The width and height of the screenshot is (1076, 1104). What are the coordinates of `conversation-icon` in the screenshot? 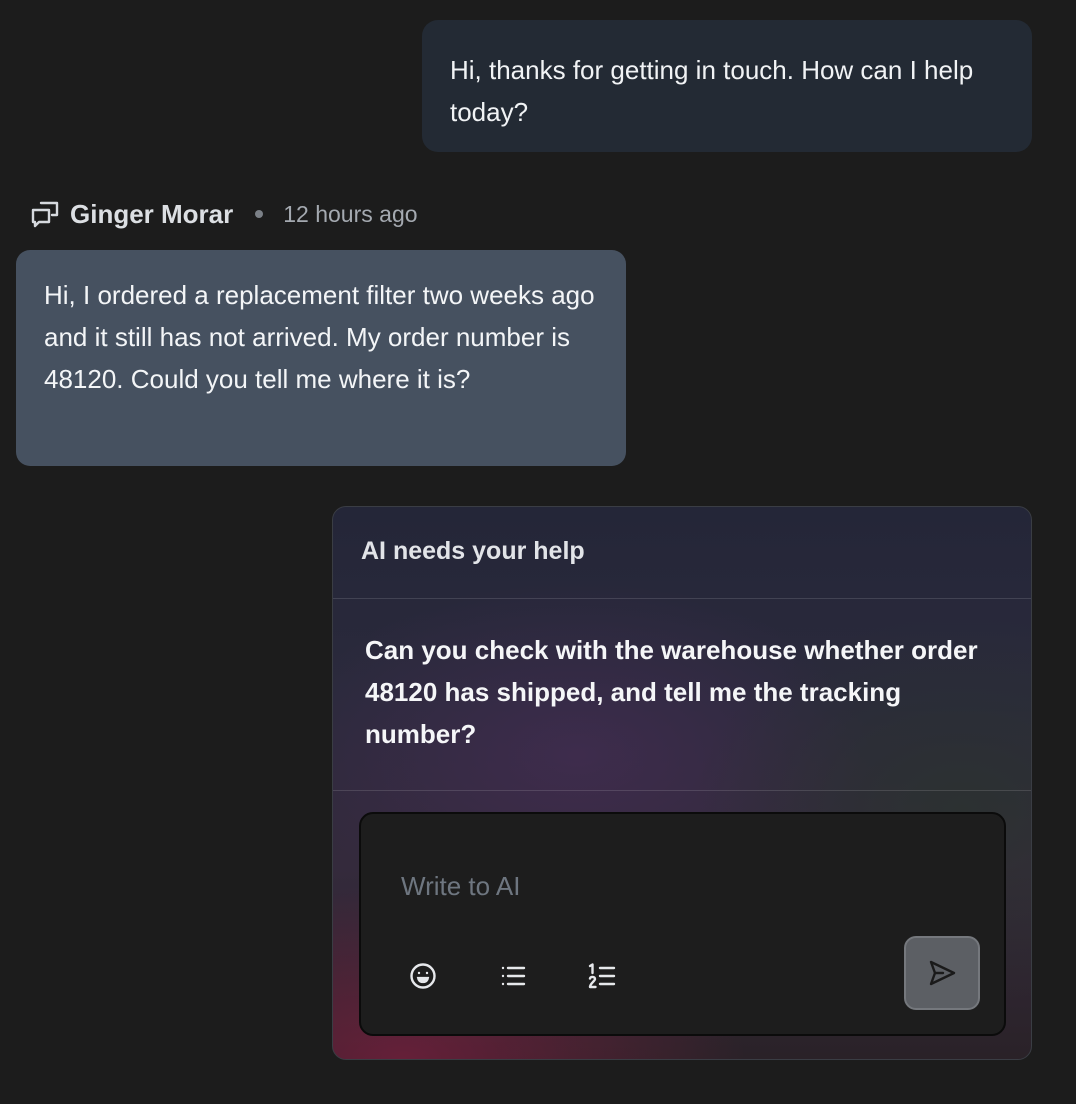 It's located at (45, 214).